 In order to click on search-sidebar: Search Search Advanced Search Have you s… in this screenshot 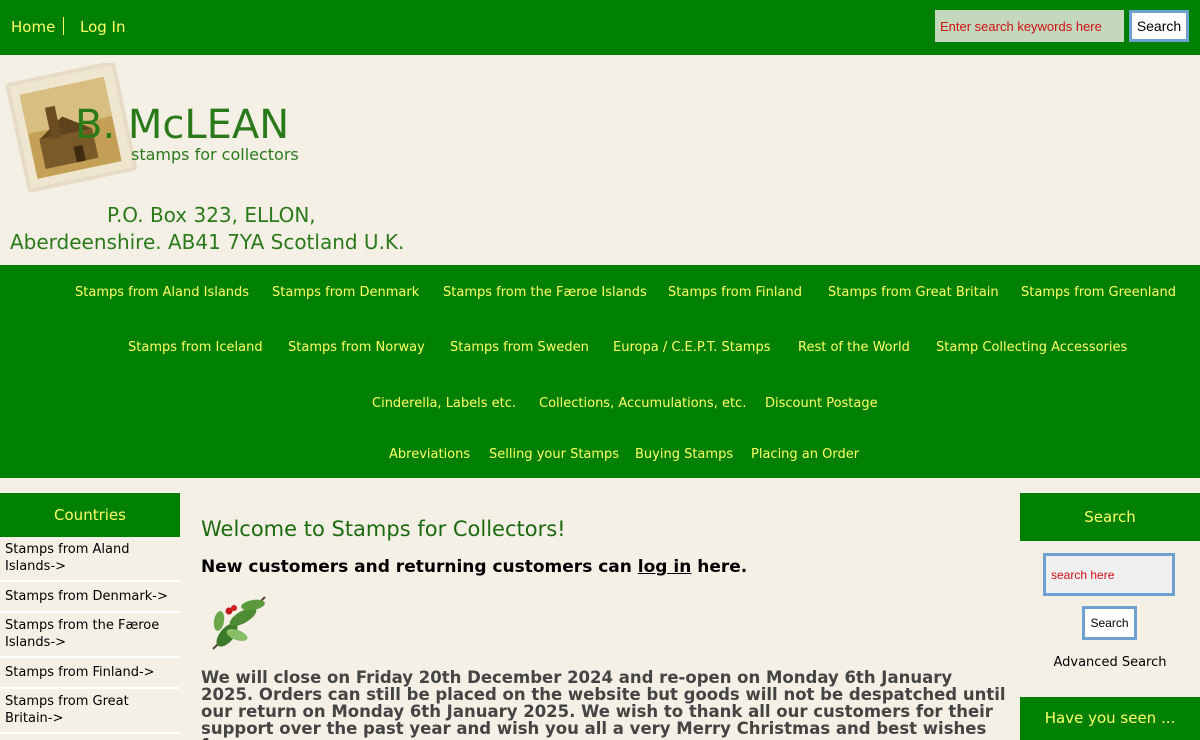, I will do `click(1110, 616)`.